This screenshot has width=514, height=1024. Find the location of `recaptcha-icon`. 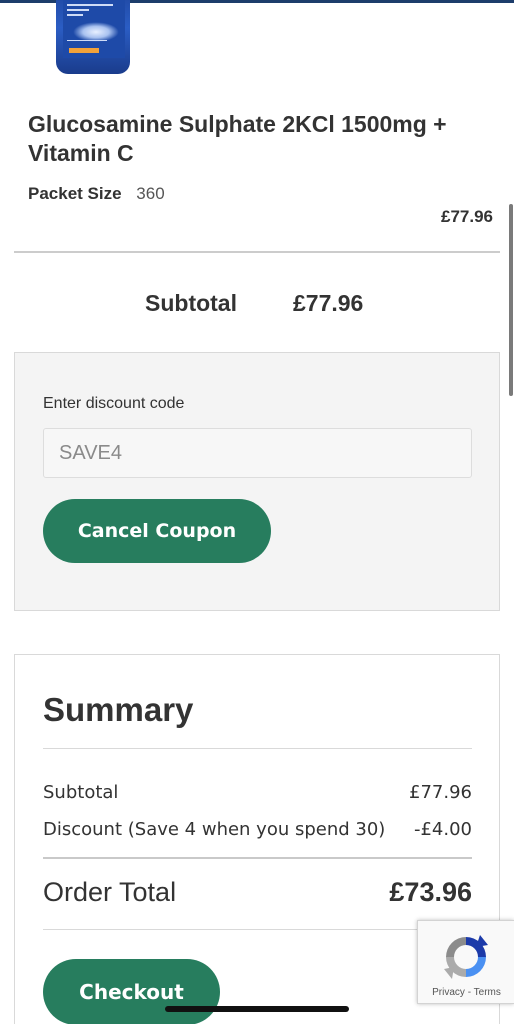

recaptcha-icon is located at coordinates (466, 957).